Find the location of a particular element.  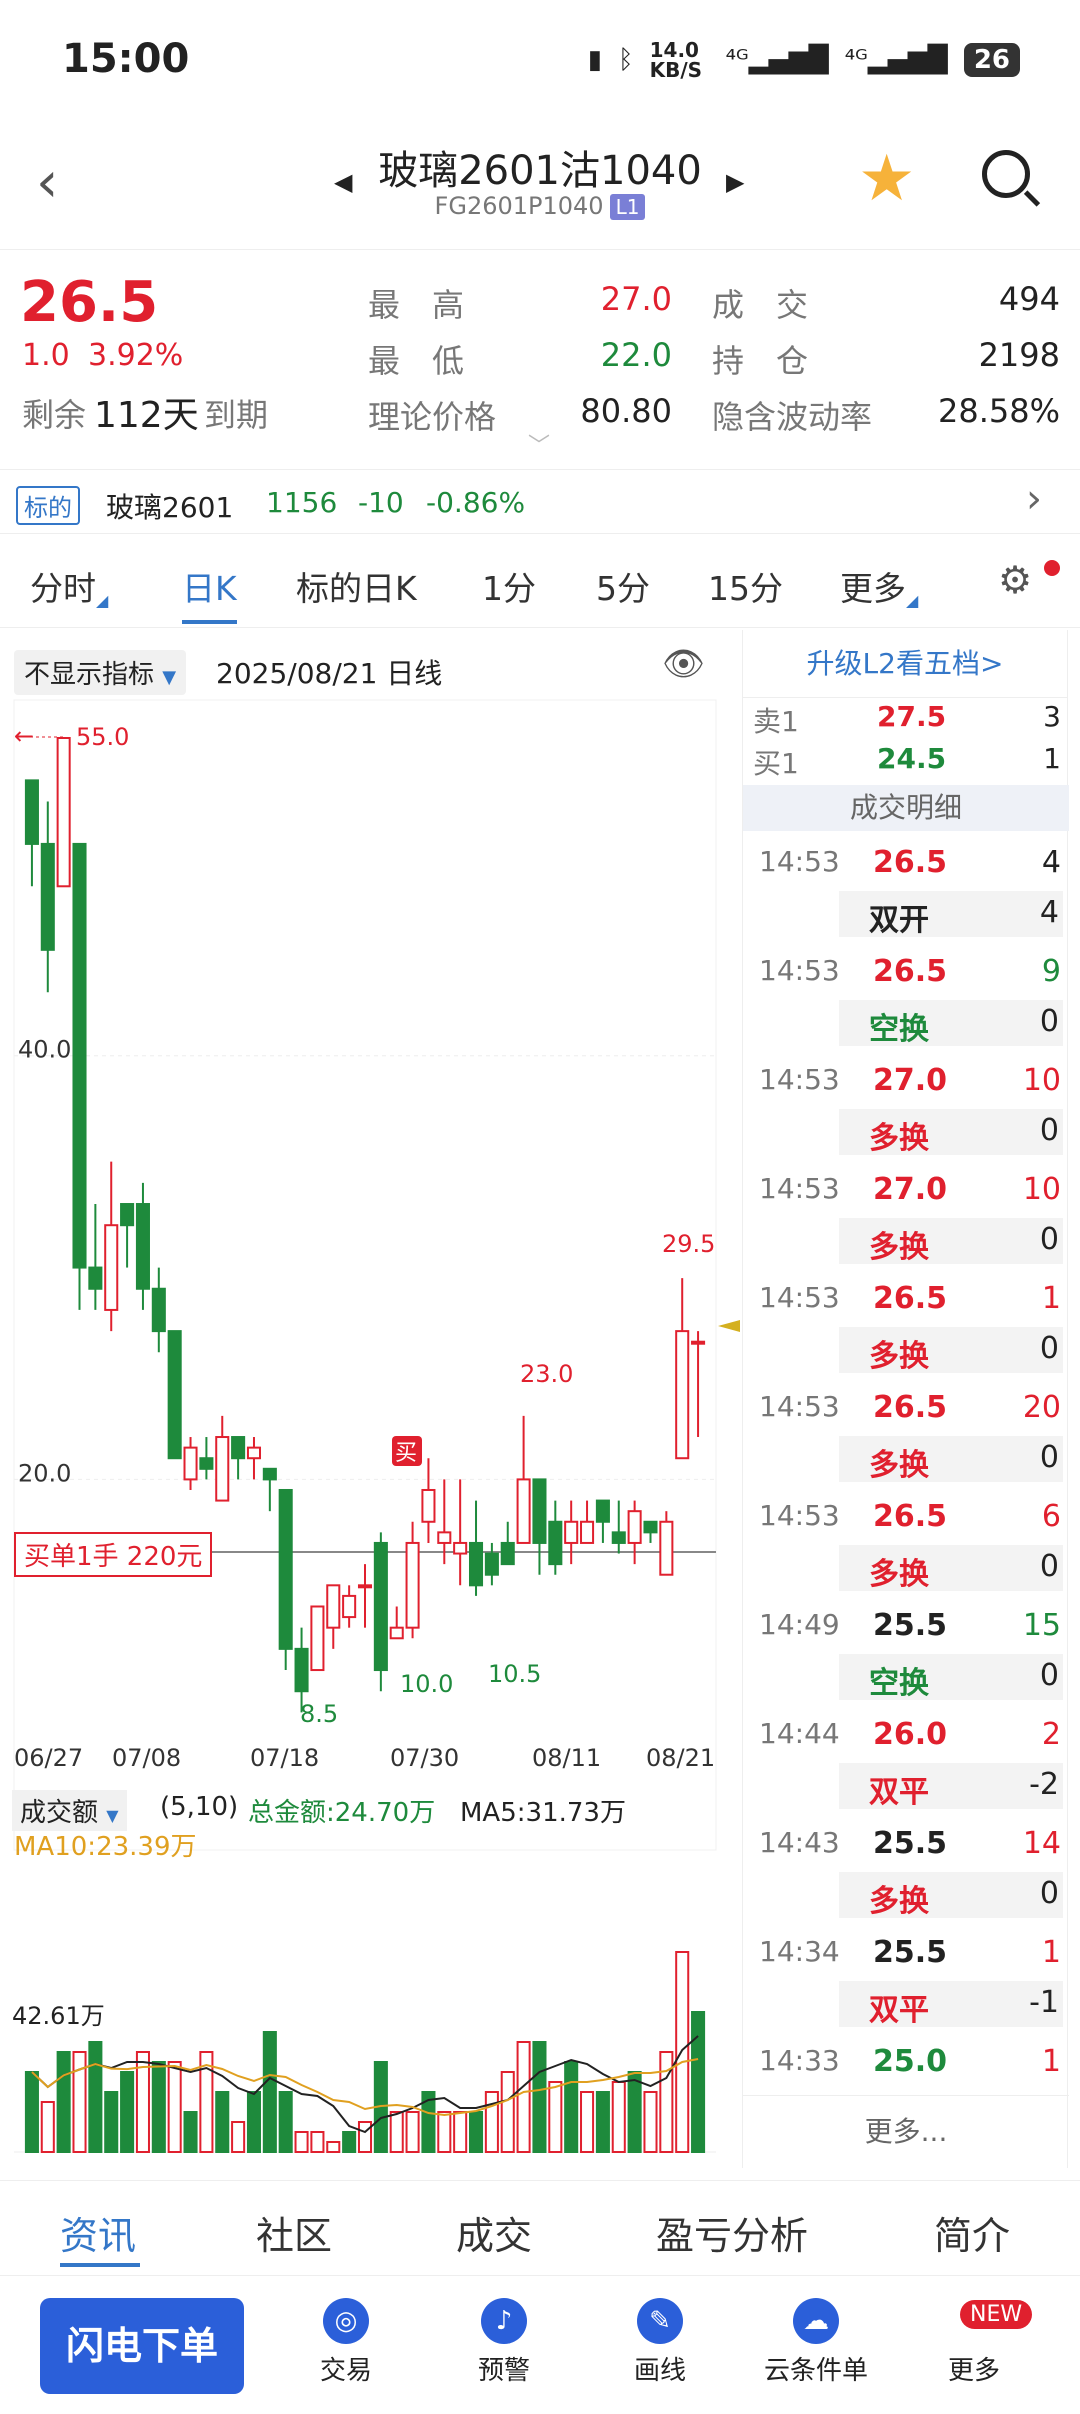

chevron-down-icon: ▼ is located at coordinates (112, 1815).